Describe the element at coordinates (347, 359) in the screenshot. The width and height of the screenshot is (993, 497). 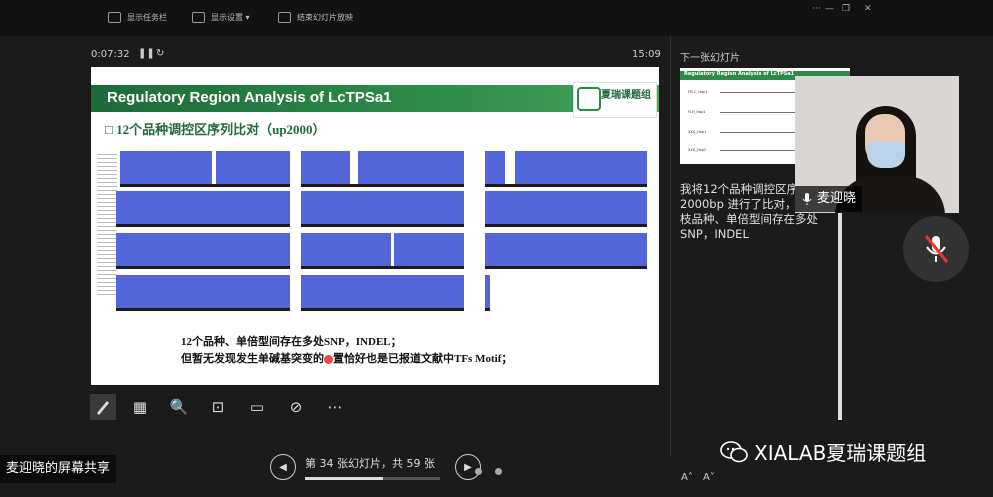
I see `bullet-2: 但暂无发现发生单碱基突变的 置恰好也是已报道文献中TFs Motif；` at that location.